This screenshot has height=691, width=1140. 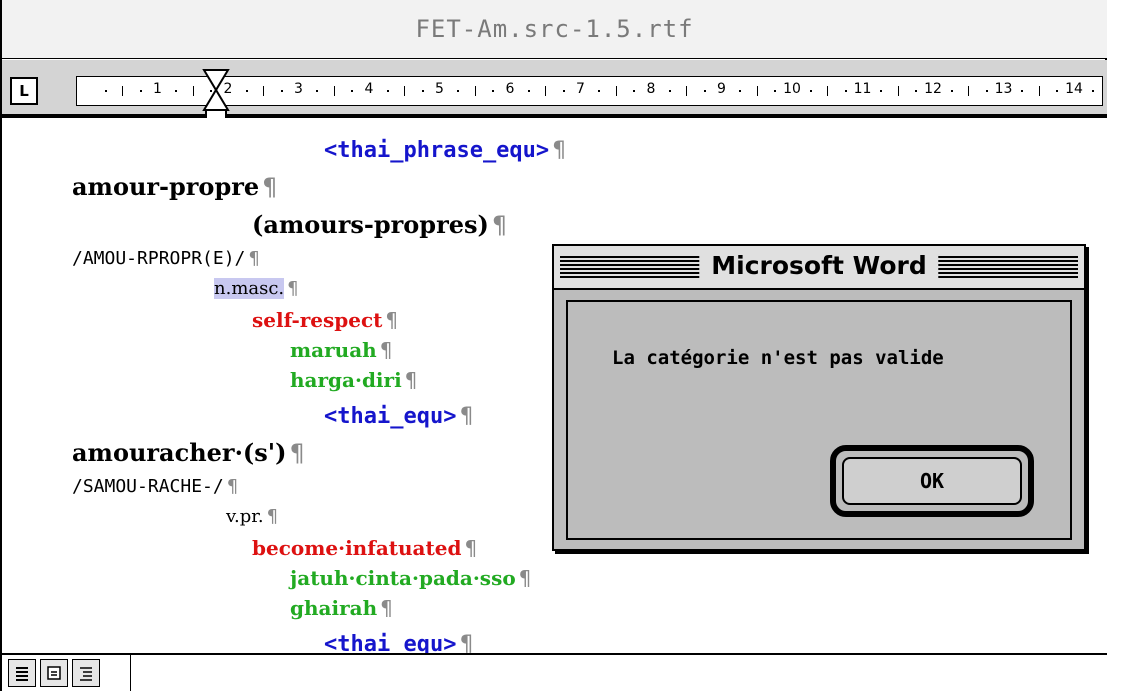 What do you see at coordinates (216, 92) in the screenshot?
I see `indent-markers` at bounding box center [216, 92].